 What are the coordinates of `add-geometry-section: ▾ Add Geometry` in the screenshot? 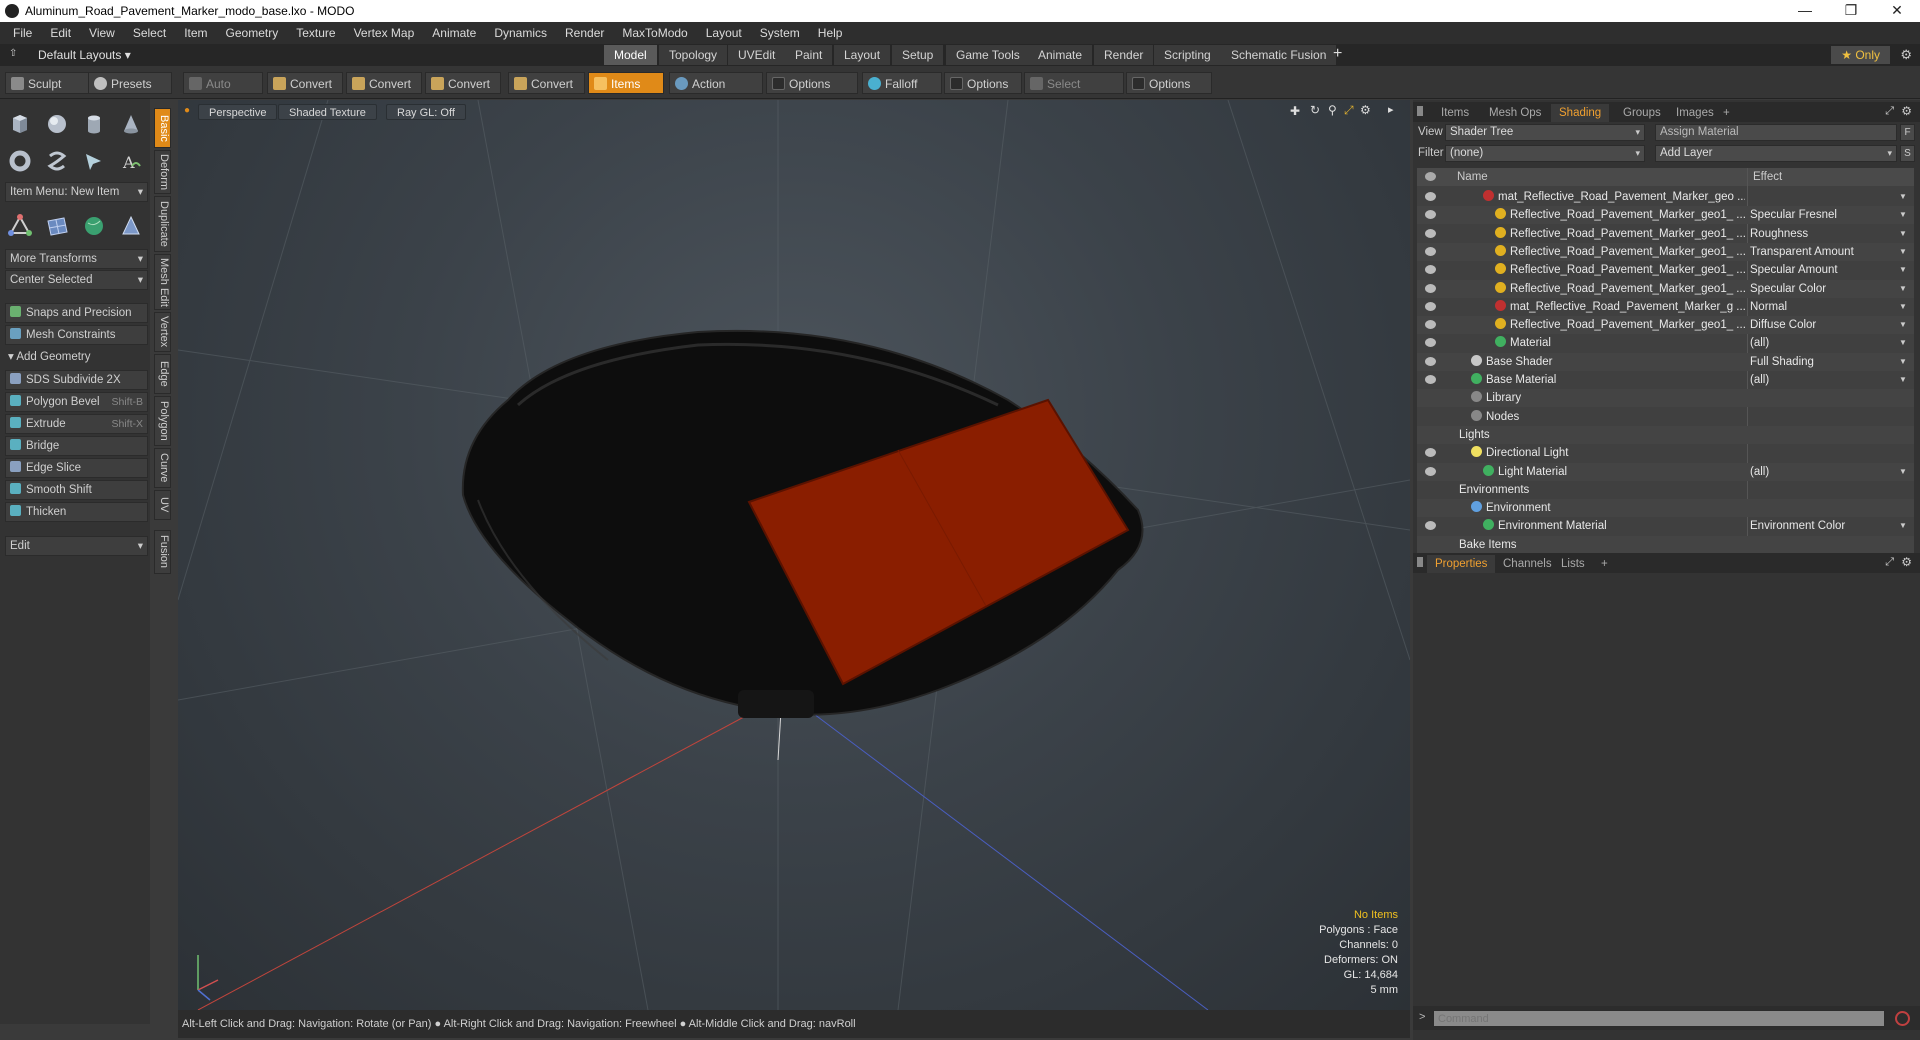 It's located at (78, 356).